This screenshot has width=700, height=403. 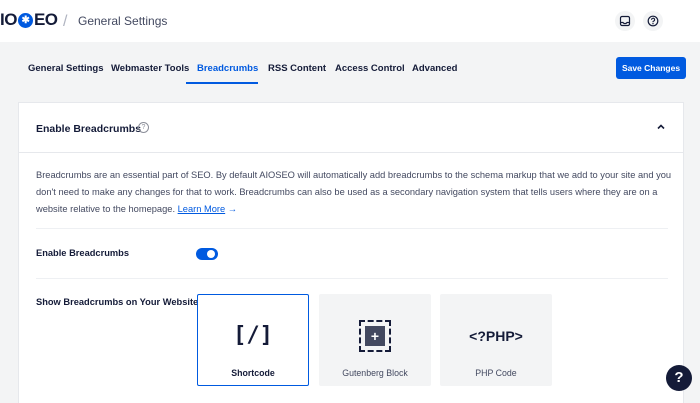 What do you see at coordinates (370, 68) in the screenshot?
I see `tab-access-control: Access Control` at bounding box center [370, 68].